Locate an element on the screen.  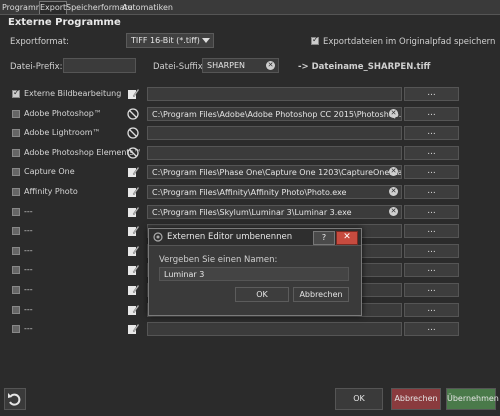
original-path-checkbox is located at coordinates (315, 40).